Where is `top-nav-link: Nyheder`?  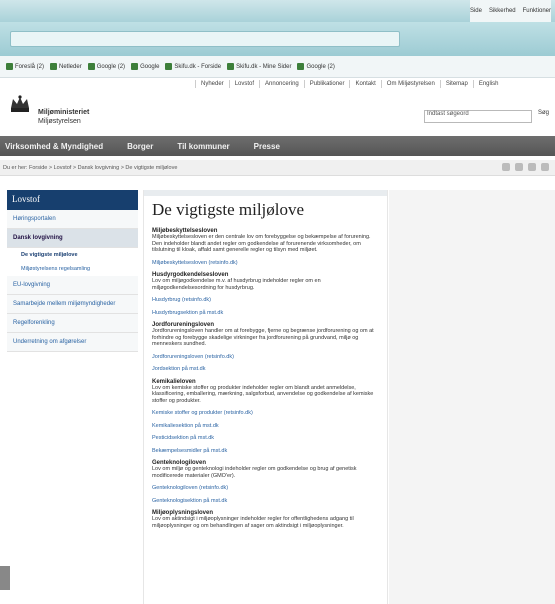
top-nav-link: Nyheder is located at coordinates (212, 84).